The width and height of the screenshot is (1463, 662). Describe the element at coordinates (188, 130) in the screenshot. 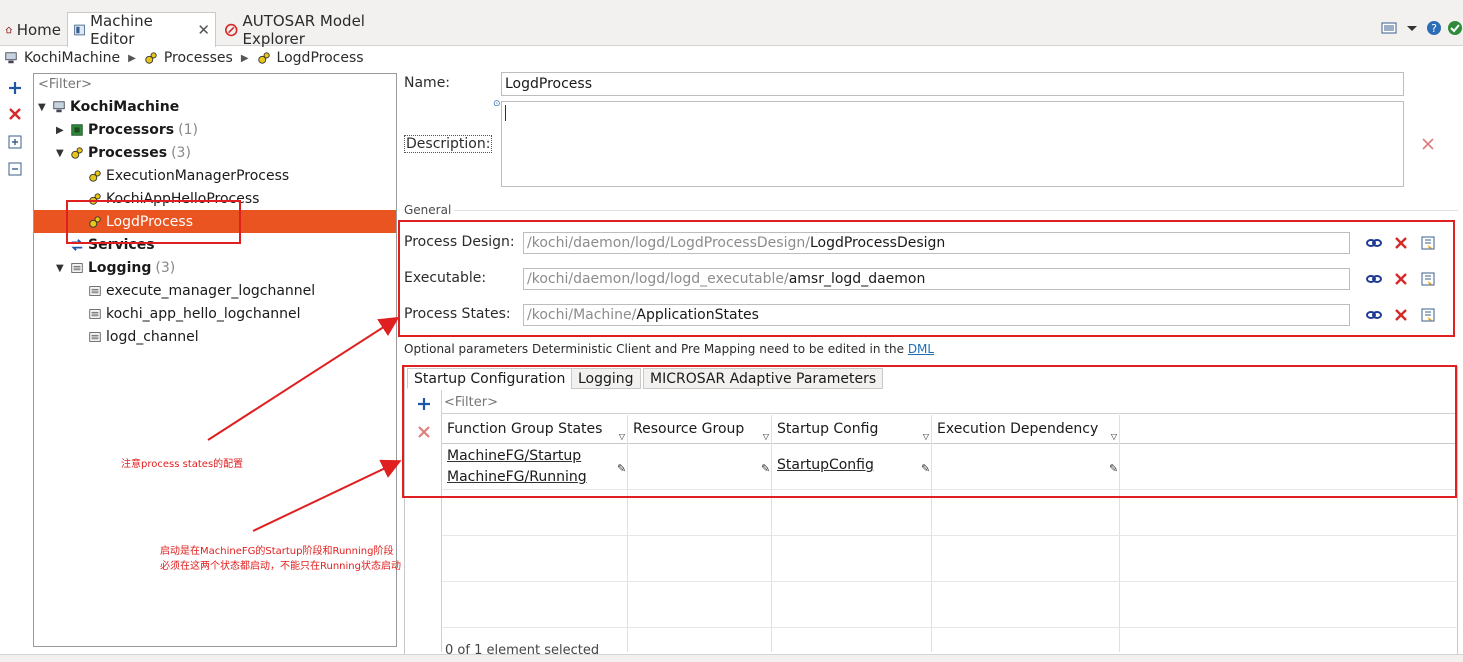

I see `tree-node-count: (1)` at that location.